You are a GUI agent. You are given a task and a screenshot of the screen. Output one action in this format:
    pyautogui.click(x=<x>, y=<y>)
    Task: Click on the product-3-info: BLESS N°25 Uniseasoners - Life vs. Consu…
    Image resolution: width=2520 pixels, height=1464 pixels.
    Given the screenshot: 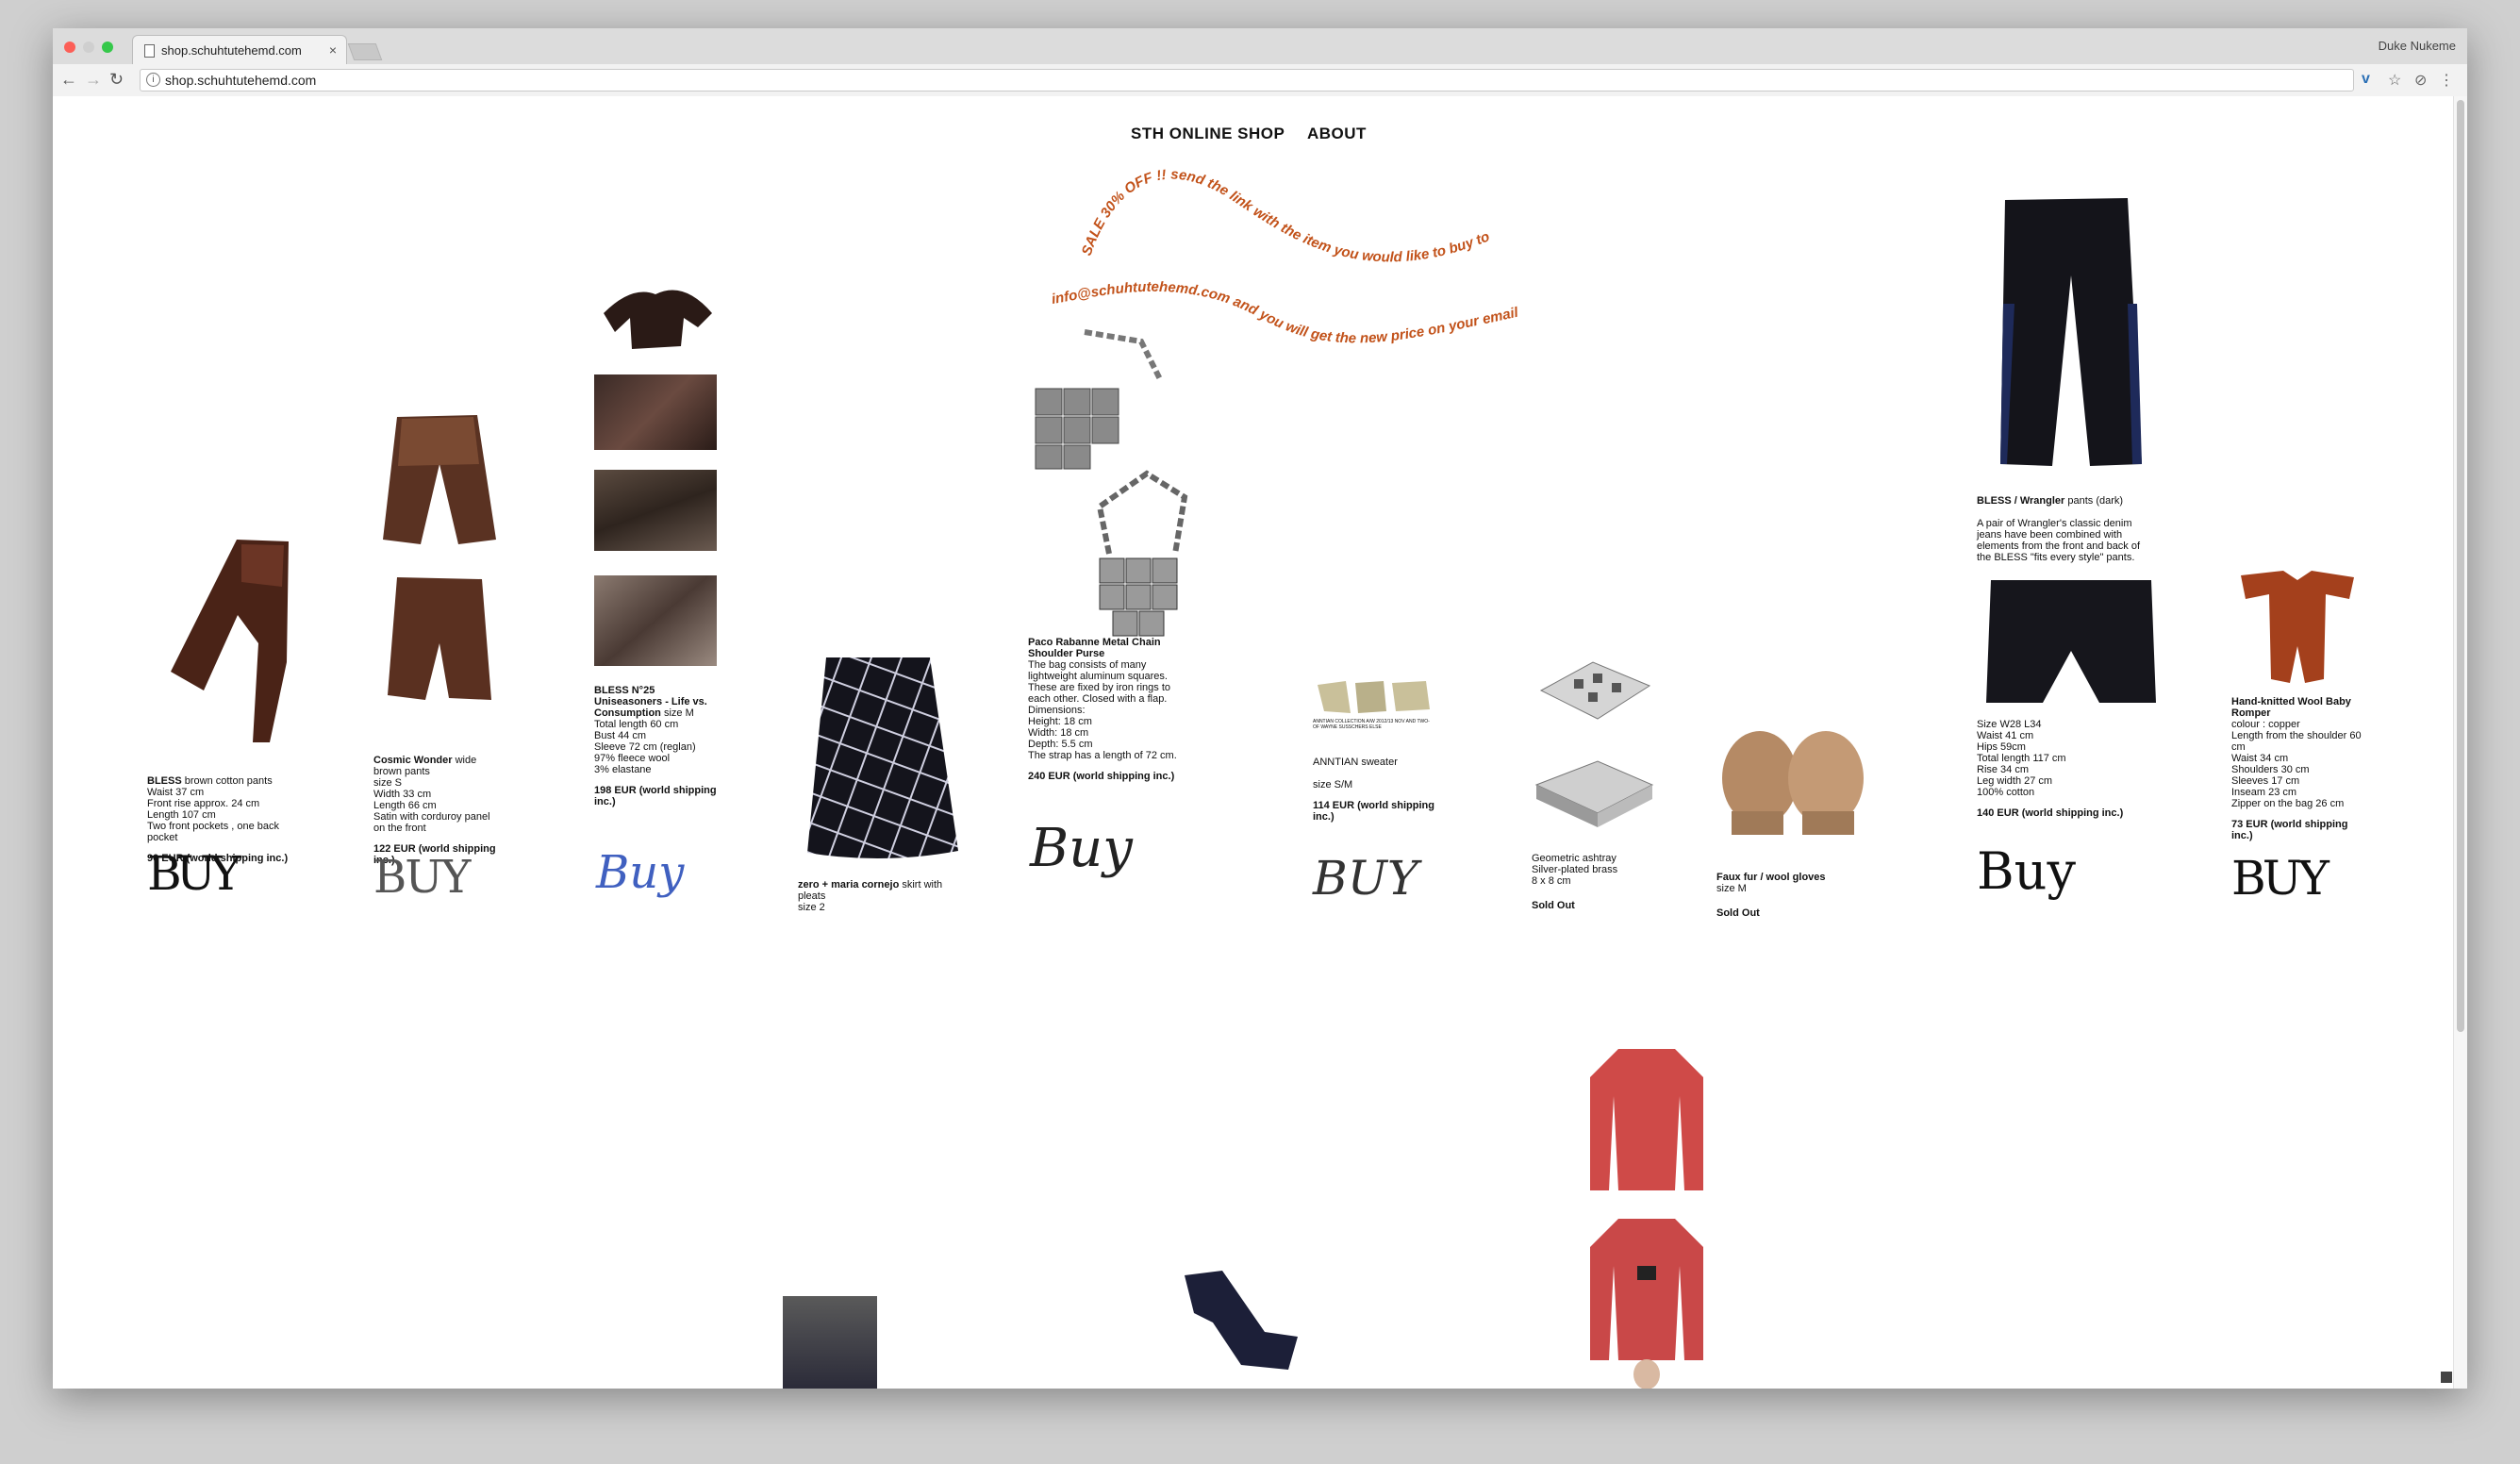 What is the action you would take?
    pyautogui.click(x=655, y=746)
    